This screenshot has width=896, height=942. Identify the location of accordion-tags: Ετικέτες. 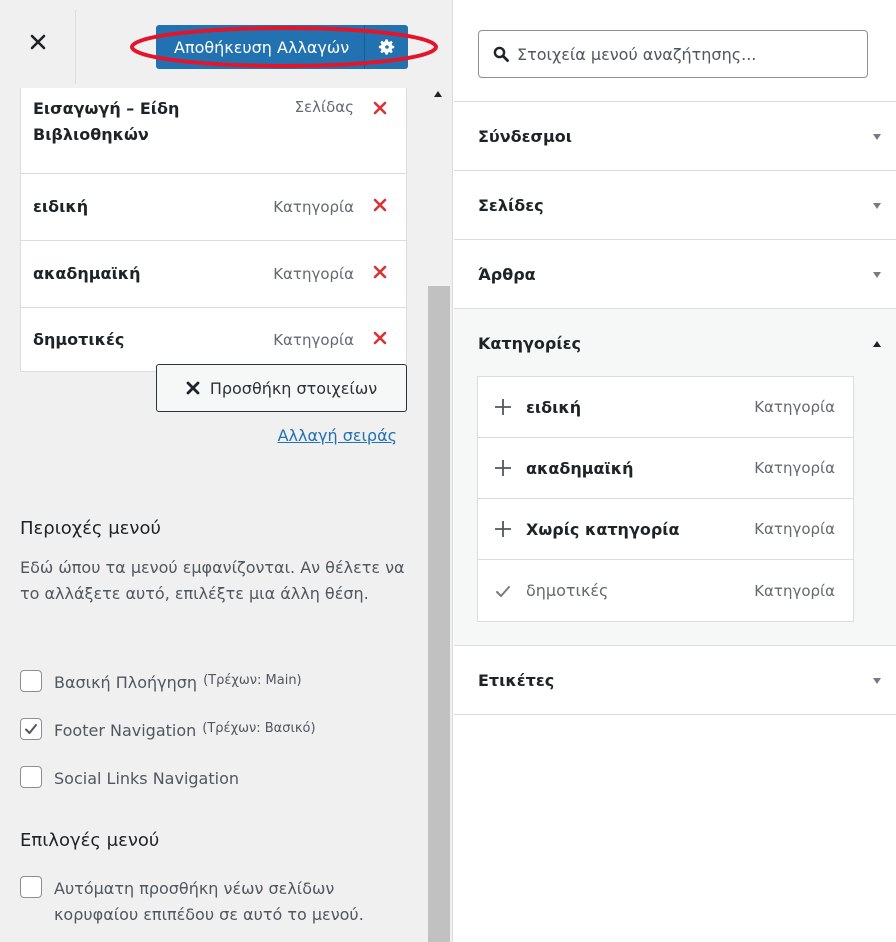
(675, 680).